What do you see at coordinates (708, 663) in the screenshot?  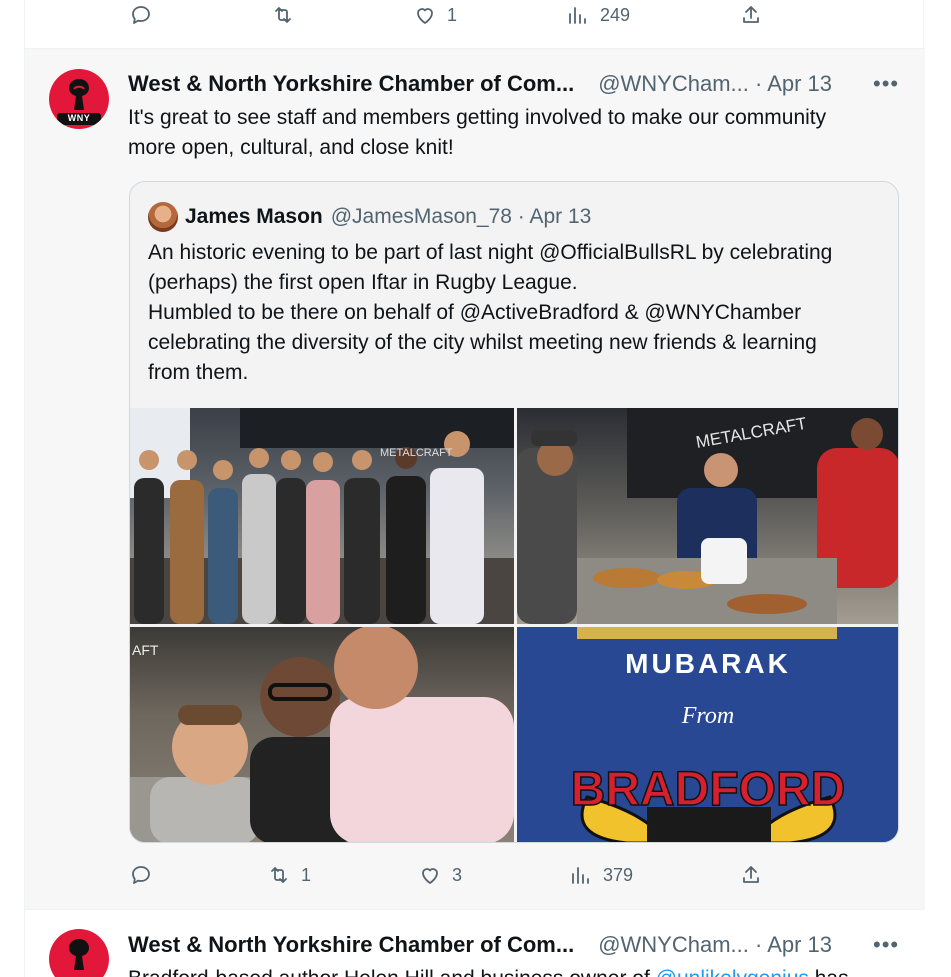 I see `poster-mubarak: MUBARAK` at bounding box center [708, 663].